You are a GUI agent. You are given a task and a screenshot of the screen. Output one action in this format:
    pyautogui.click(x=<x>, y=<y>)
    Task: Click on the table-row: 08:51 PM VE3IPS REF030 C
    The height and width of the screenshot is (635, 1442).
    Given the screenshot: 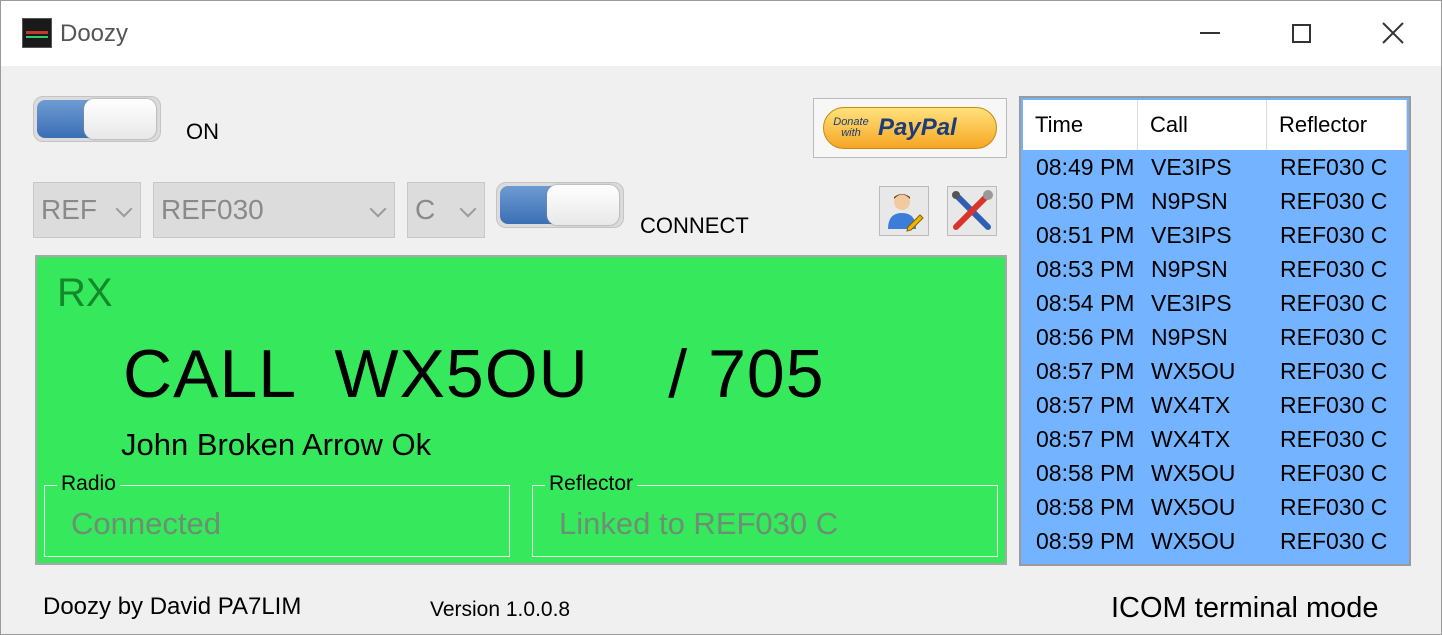 What is the action you would take?
    pyautogui.click(x=1215, y=235)
    